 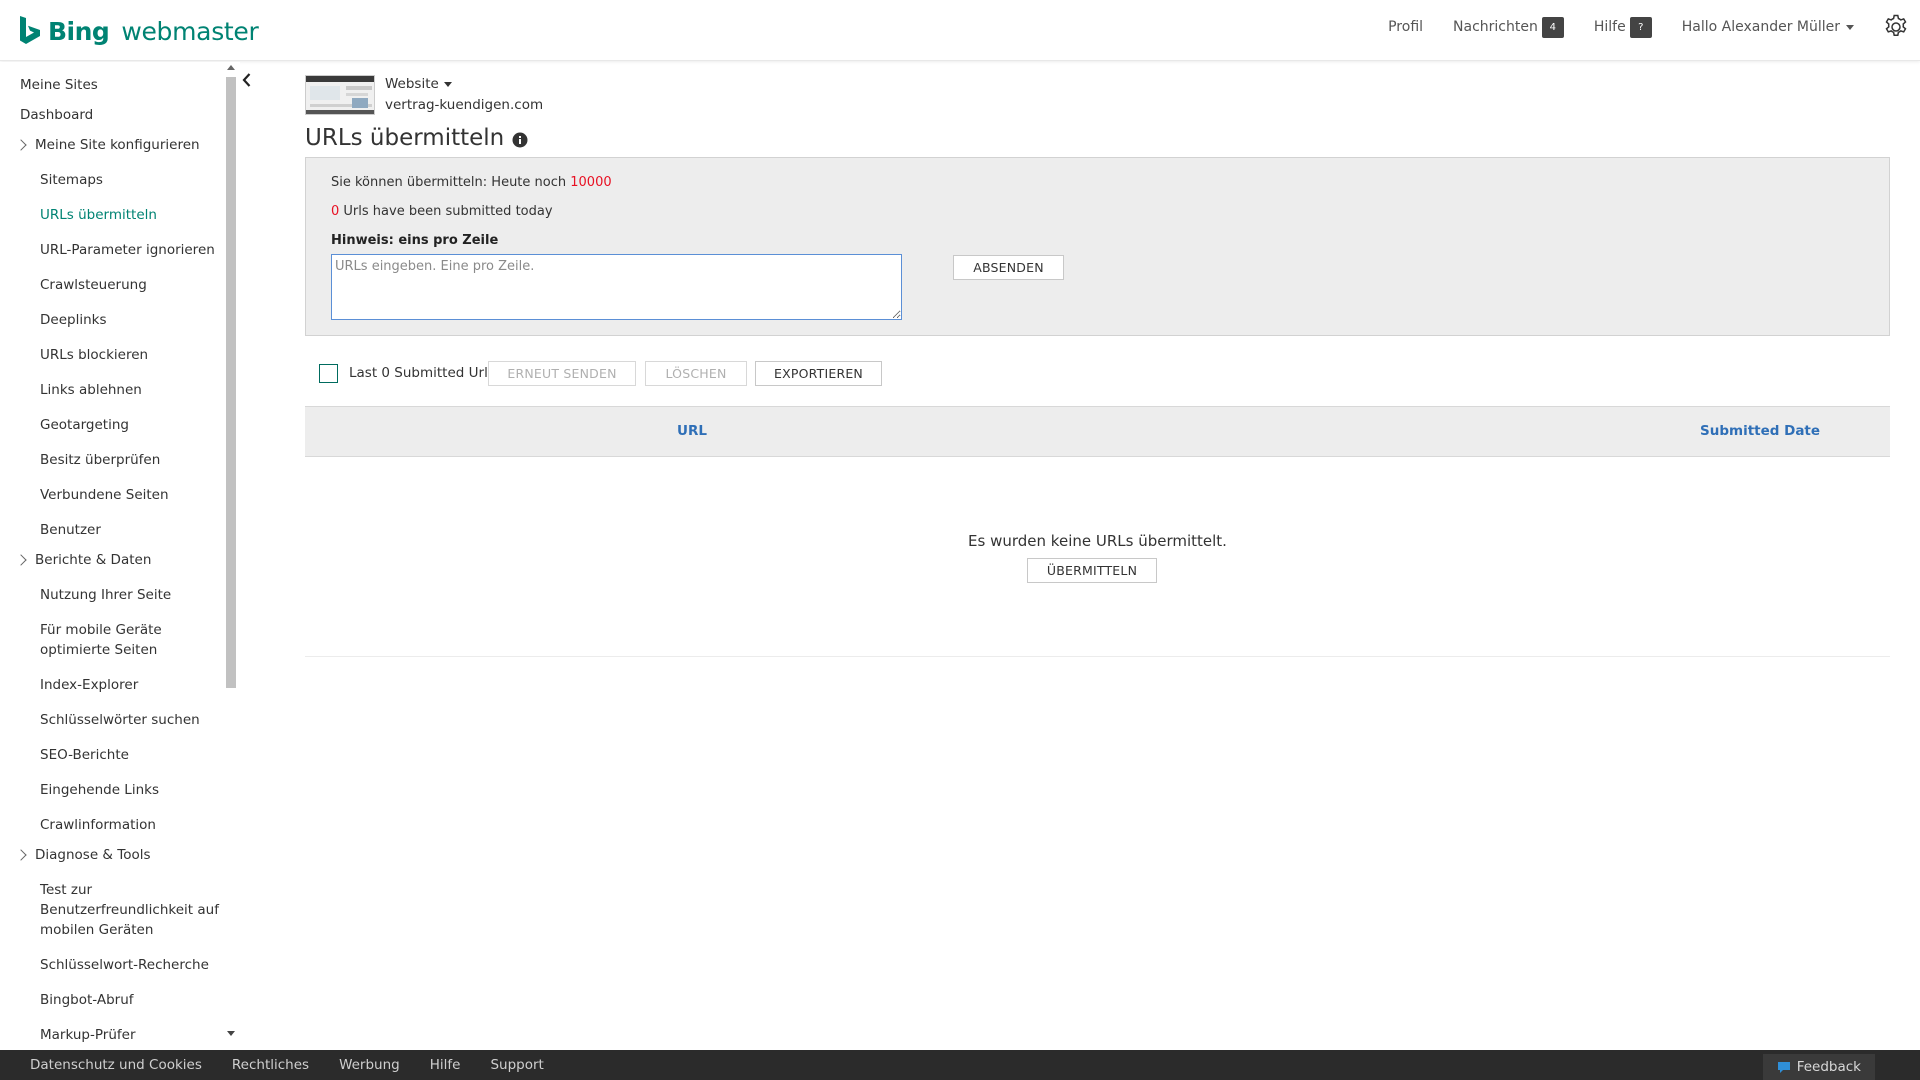 I want to click on sidebar-item-dashboard: Dashboard, so click(x=56, y=115).